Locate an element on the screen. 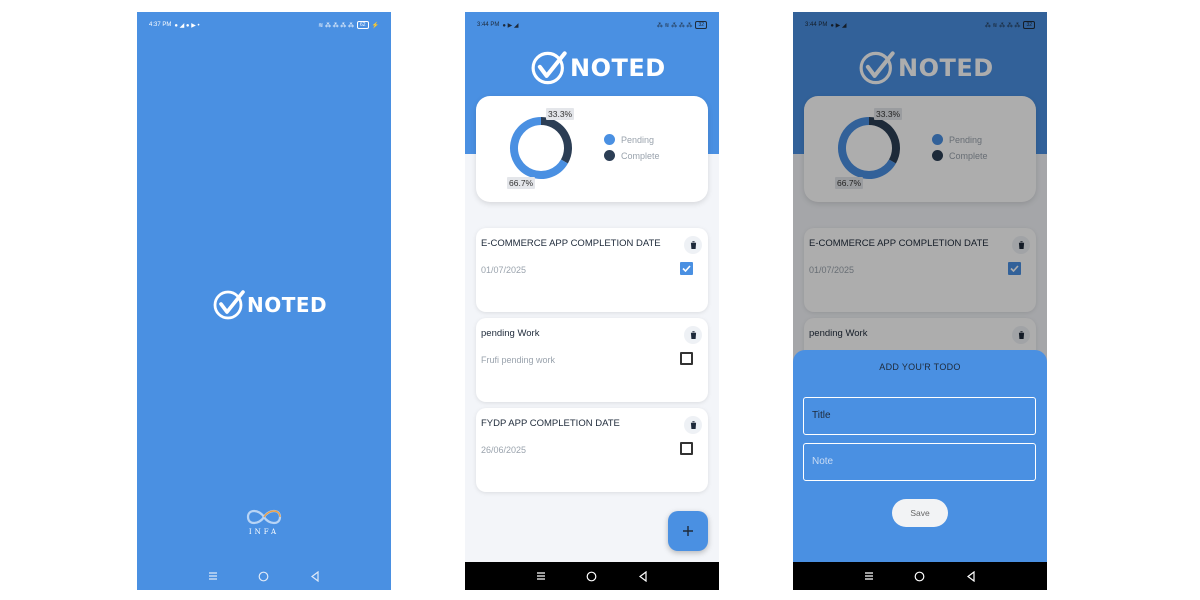  brand-text: INFA is located at coordinates (264, 532).